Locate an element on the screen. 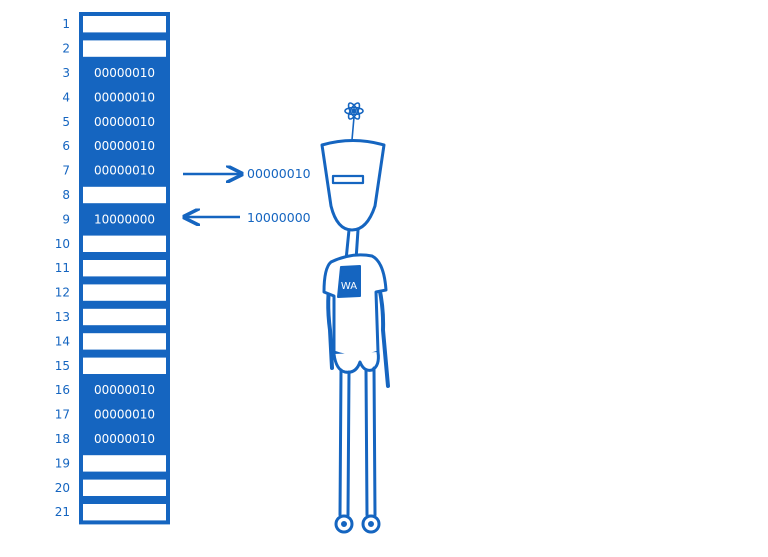  shirt-label: WA is located at coordinates (349, 286).